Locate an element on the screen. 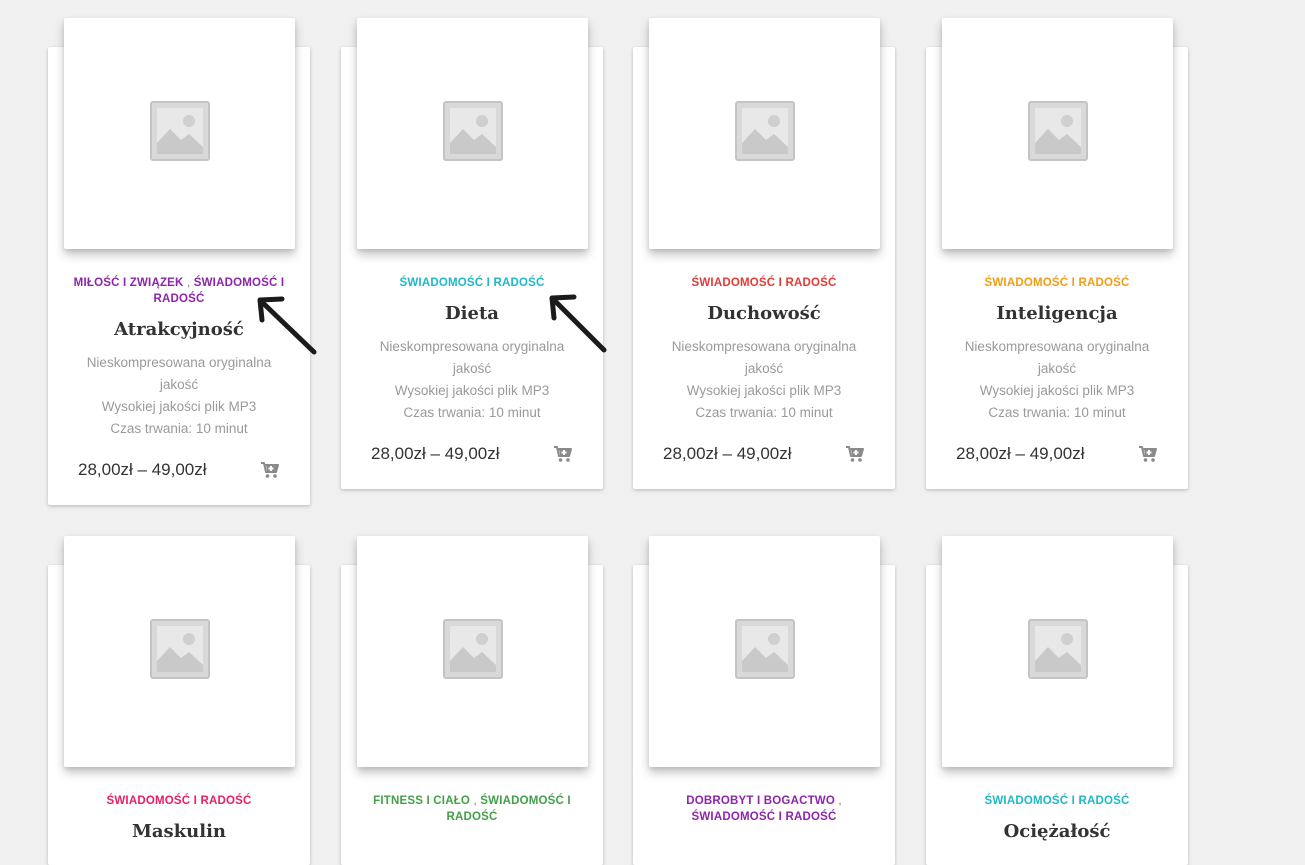  product-categories: FITNESS I CIAŁO , ŚWIADOMOŚĆ I RADOŚĆ is located at coordinates (472, 809).